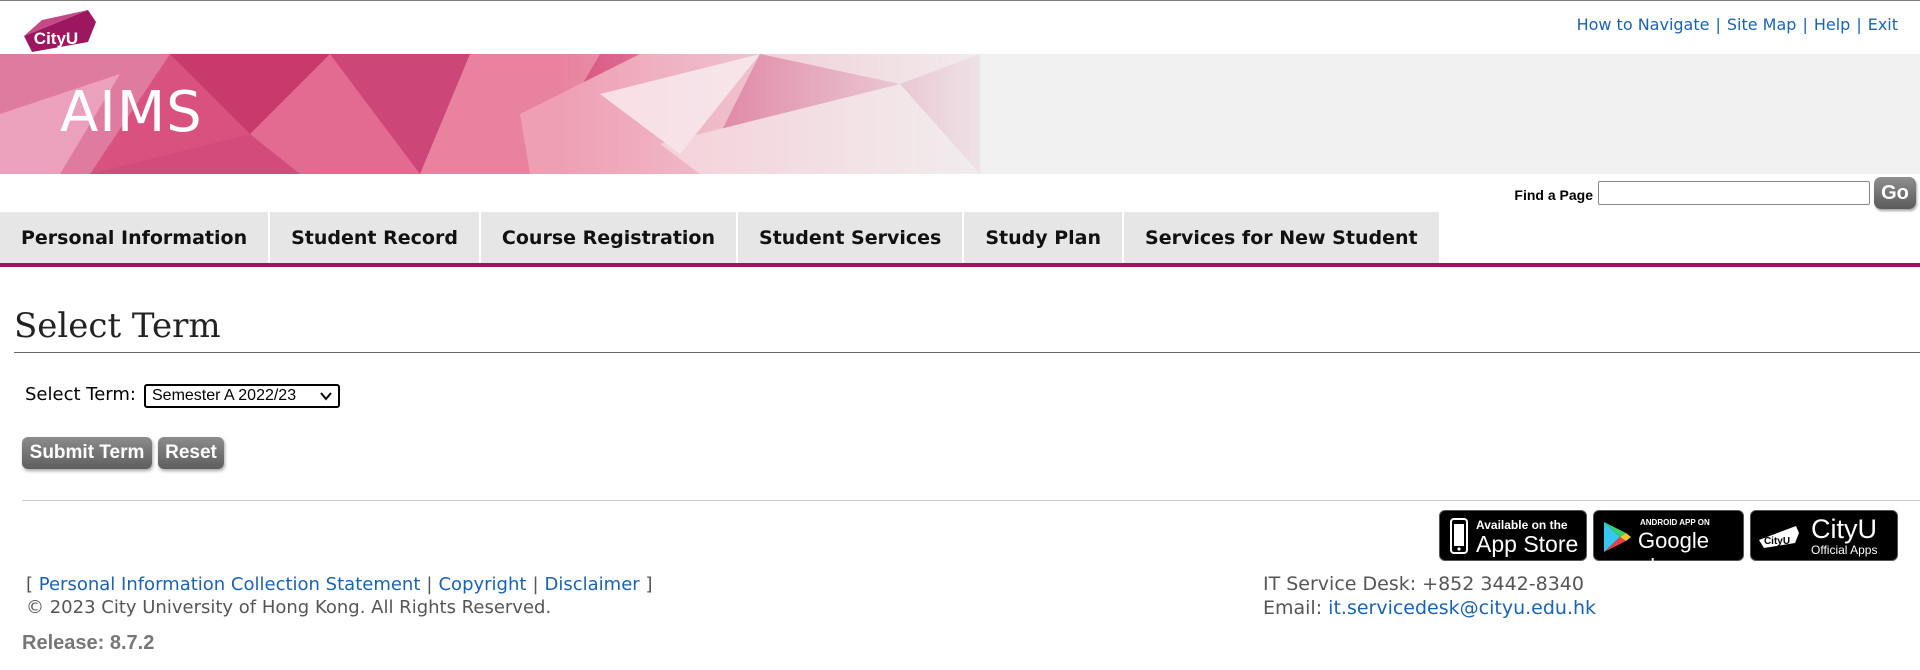 This screenshot has height=670, width=1920. What do you see at coordinates (1423, 584) in the screenshot?
I see `it-service-desk: IT Service Desk: +852 3442-8340` at bounding box center [1423, 584].